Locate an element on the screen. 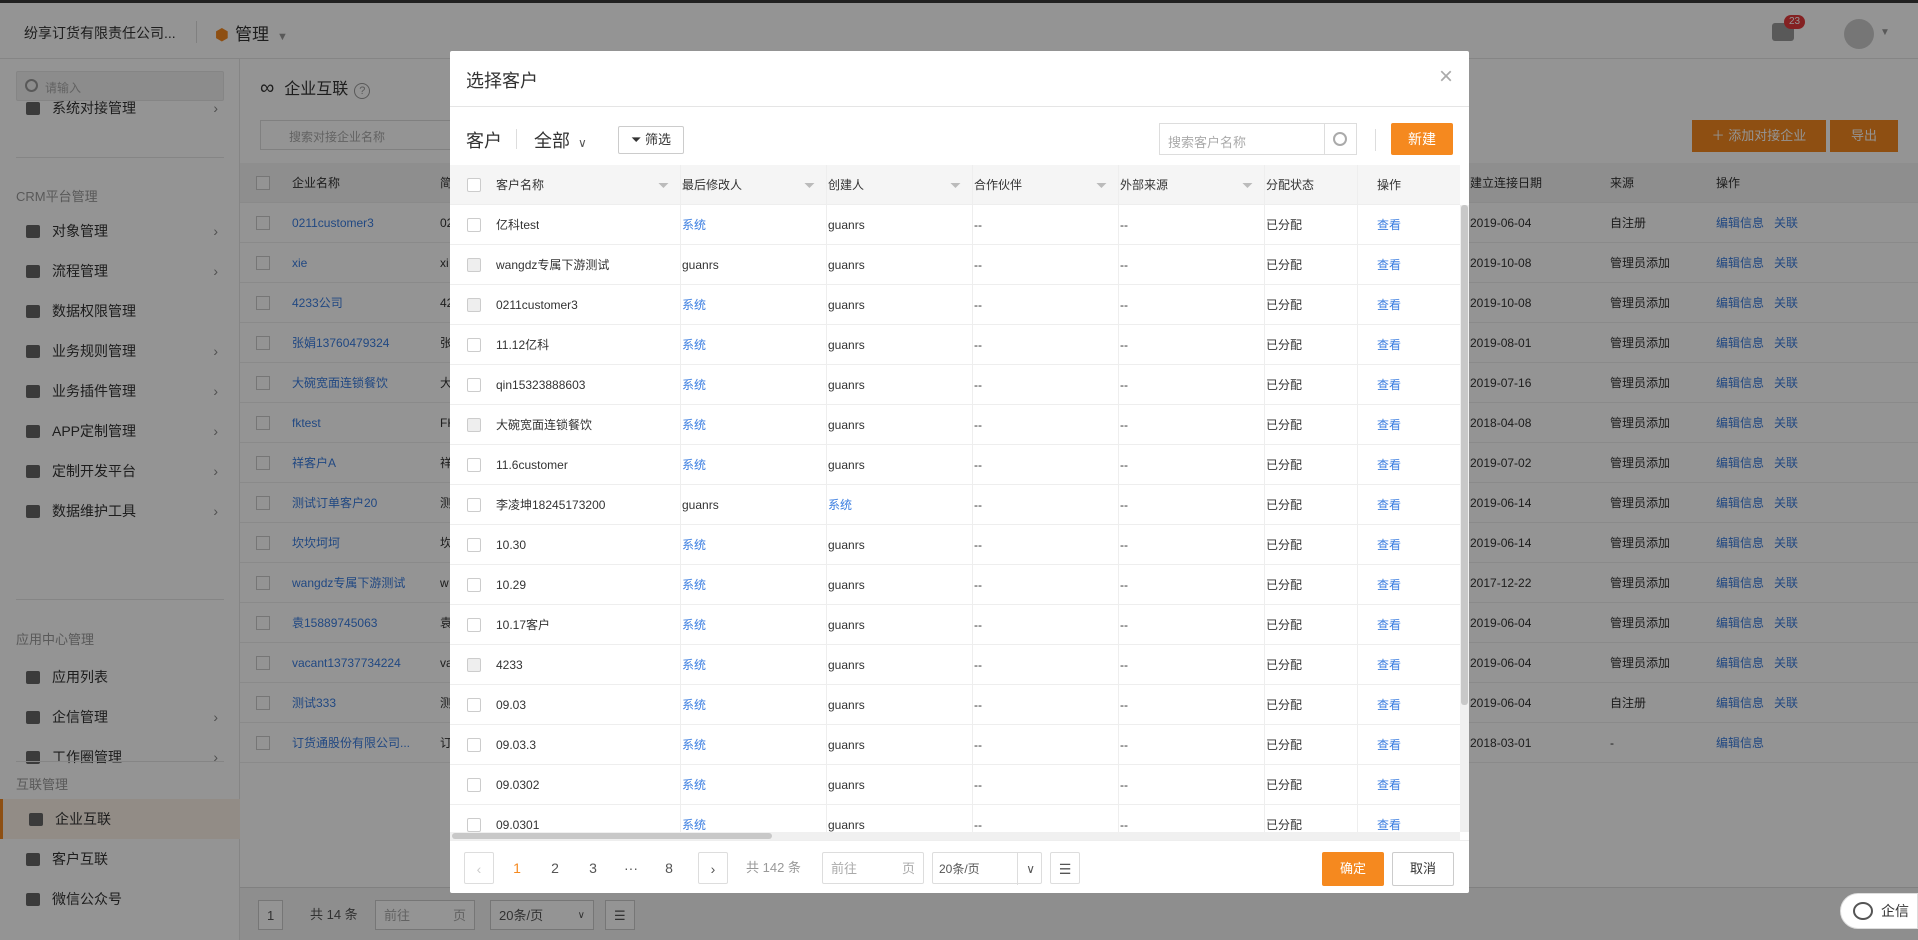 The height and width of the screenshot is (940, 1918). page-number: 3 is located at coordinates (593, 868).